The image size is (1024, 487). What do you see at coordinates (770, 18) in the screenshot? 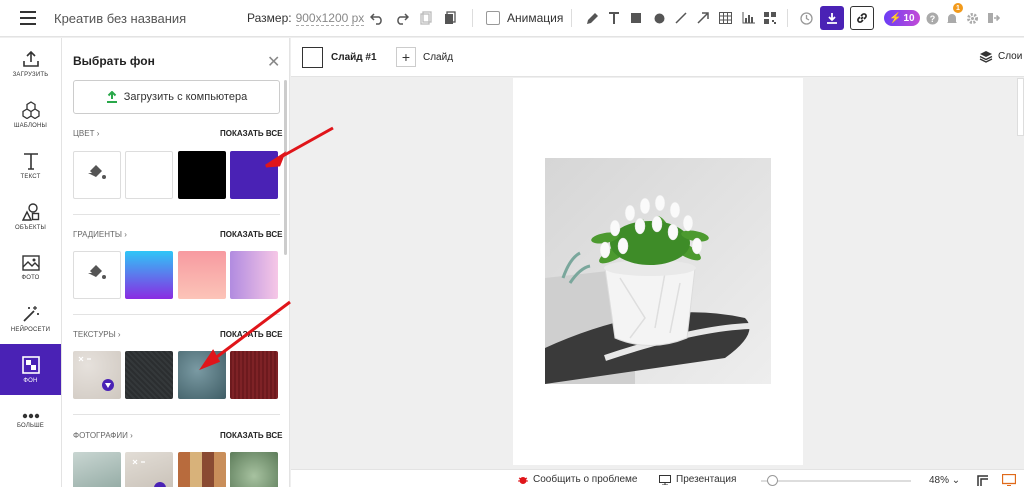
I see `qr-code-icon` at bounding box center [770, 18].